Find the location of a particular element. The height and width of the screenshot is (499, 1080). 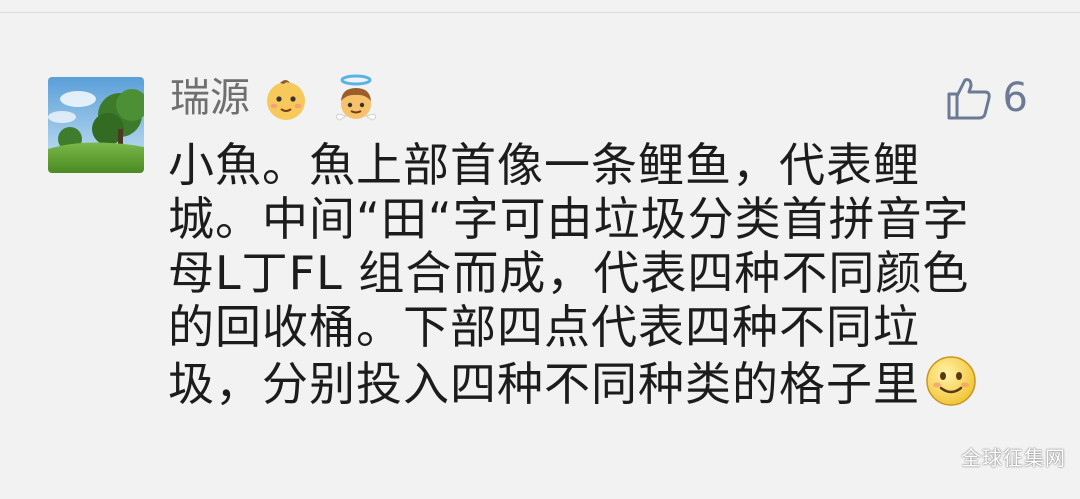

comment-line: 母L丁FL 组合而成，代表四种不同颜色 is located at coordinates (569, 273).